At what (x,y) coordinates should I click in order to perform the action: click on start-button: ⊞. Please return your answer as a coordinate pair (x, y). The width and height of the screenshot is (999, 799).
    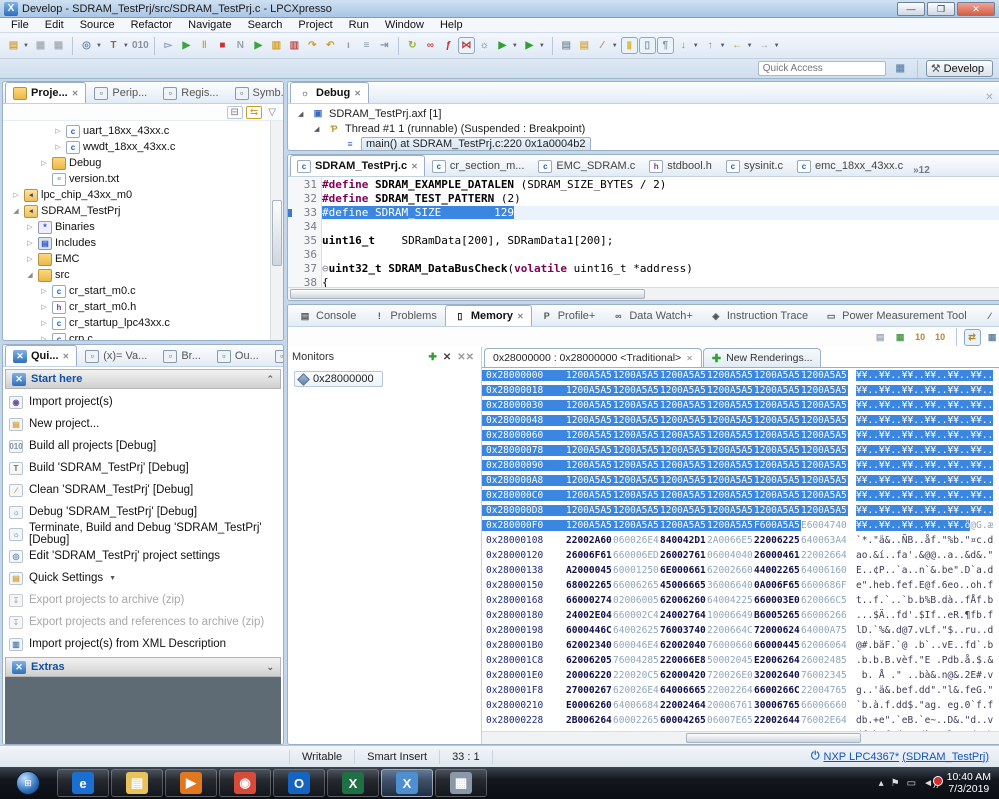
    Looking at the image, I should click on (28, 783).